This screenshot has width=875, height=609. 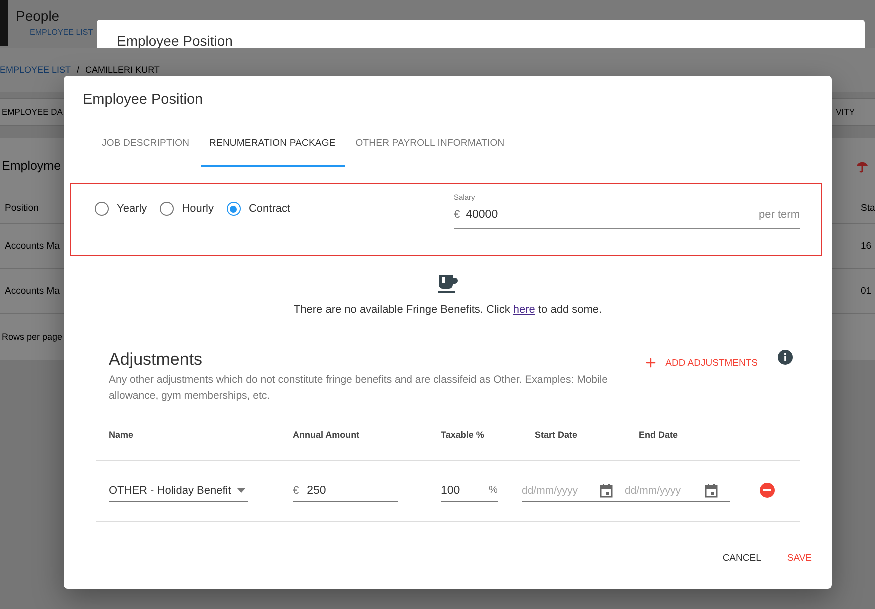 I want to click on remove-icon, so click(x=767, y=490).